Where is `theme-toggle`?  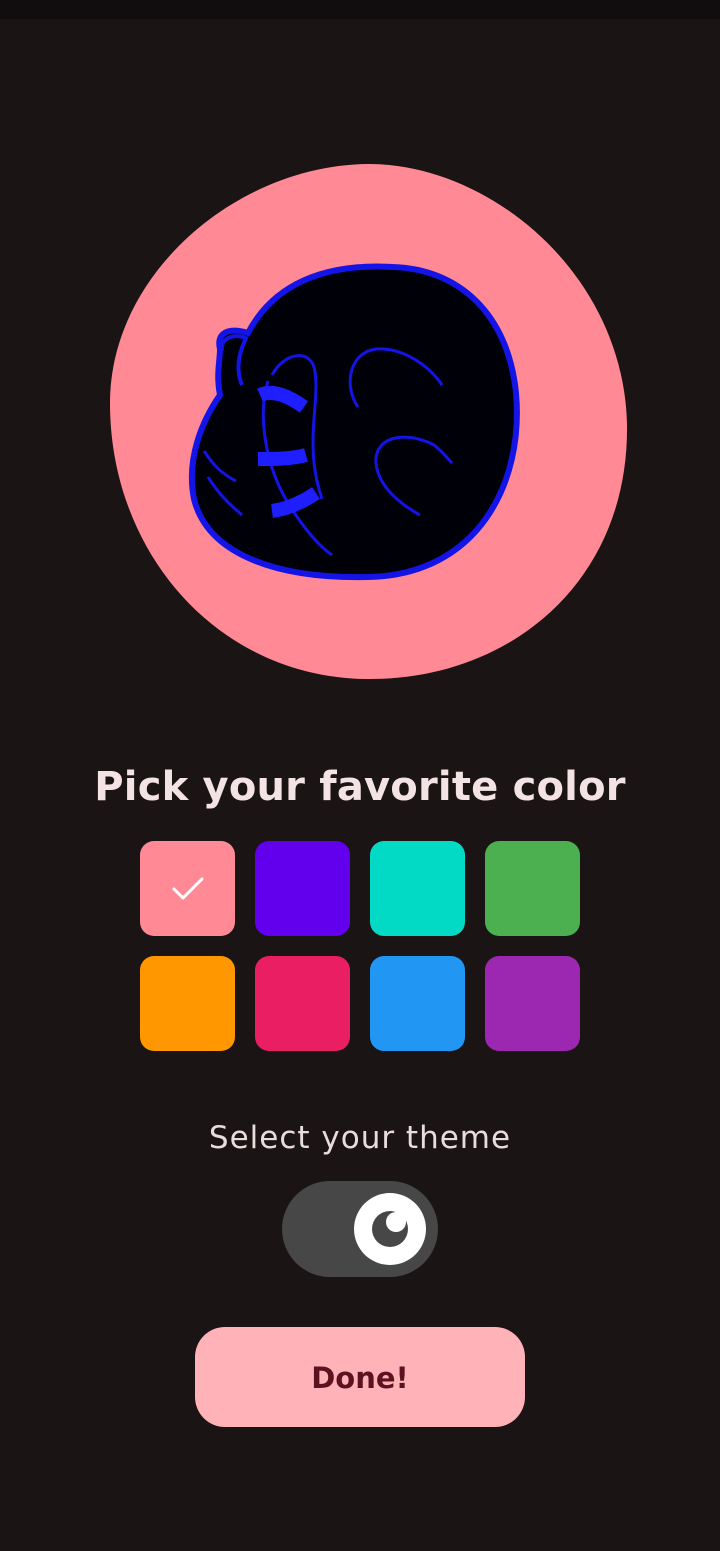
theme-toggle is located at coordinates (360, 1229).